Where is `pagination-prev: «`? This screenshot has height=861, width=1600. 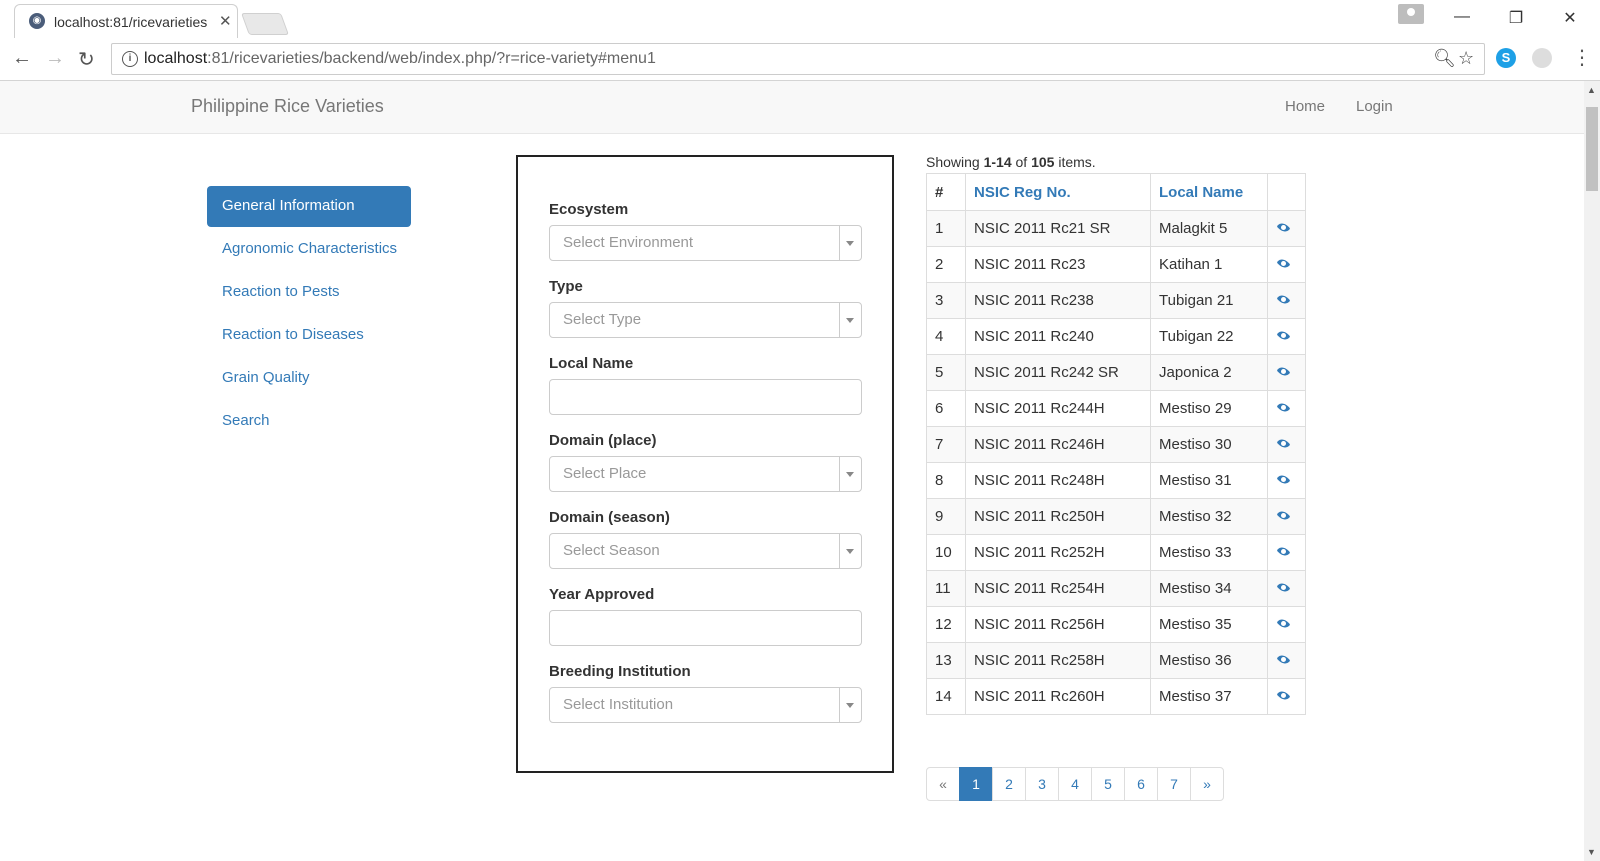
pagination-prev: « is located at coordinates (943, 784).